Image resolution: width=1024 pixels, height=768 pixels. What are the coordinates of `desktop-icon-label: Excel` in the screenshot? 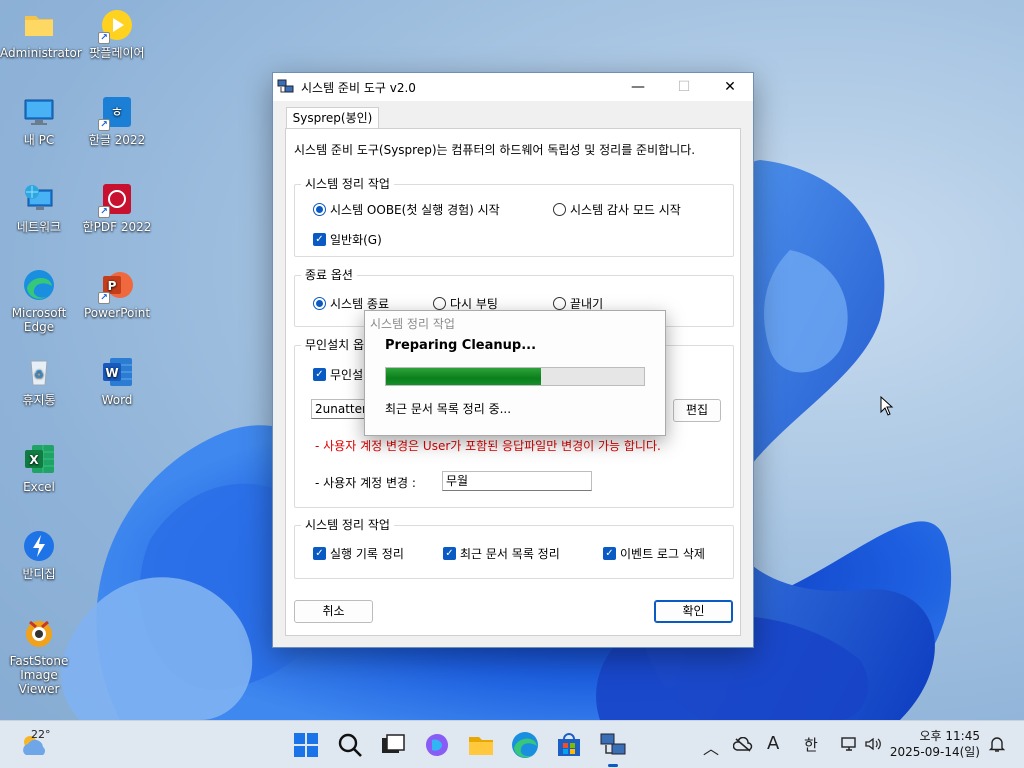 It's located at (39, 487).